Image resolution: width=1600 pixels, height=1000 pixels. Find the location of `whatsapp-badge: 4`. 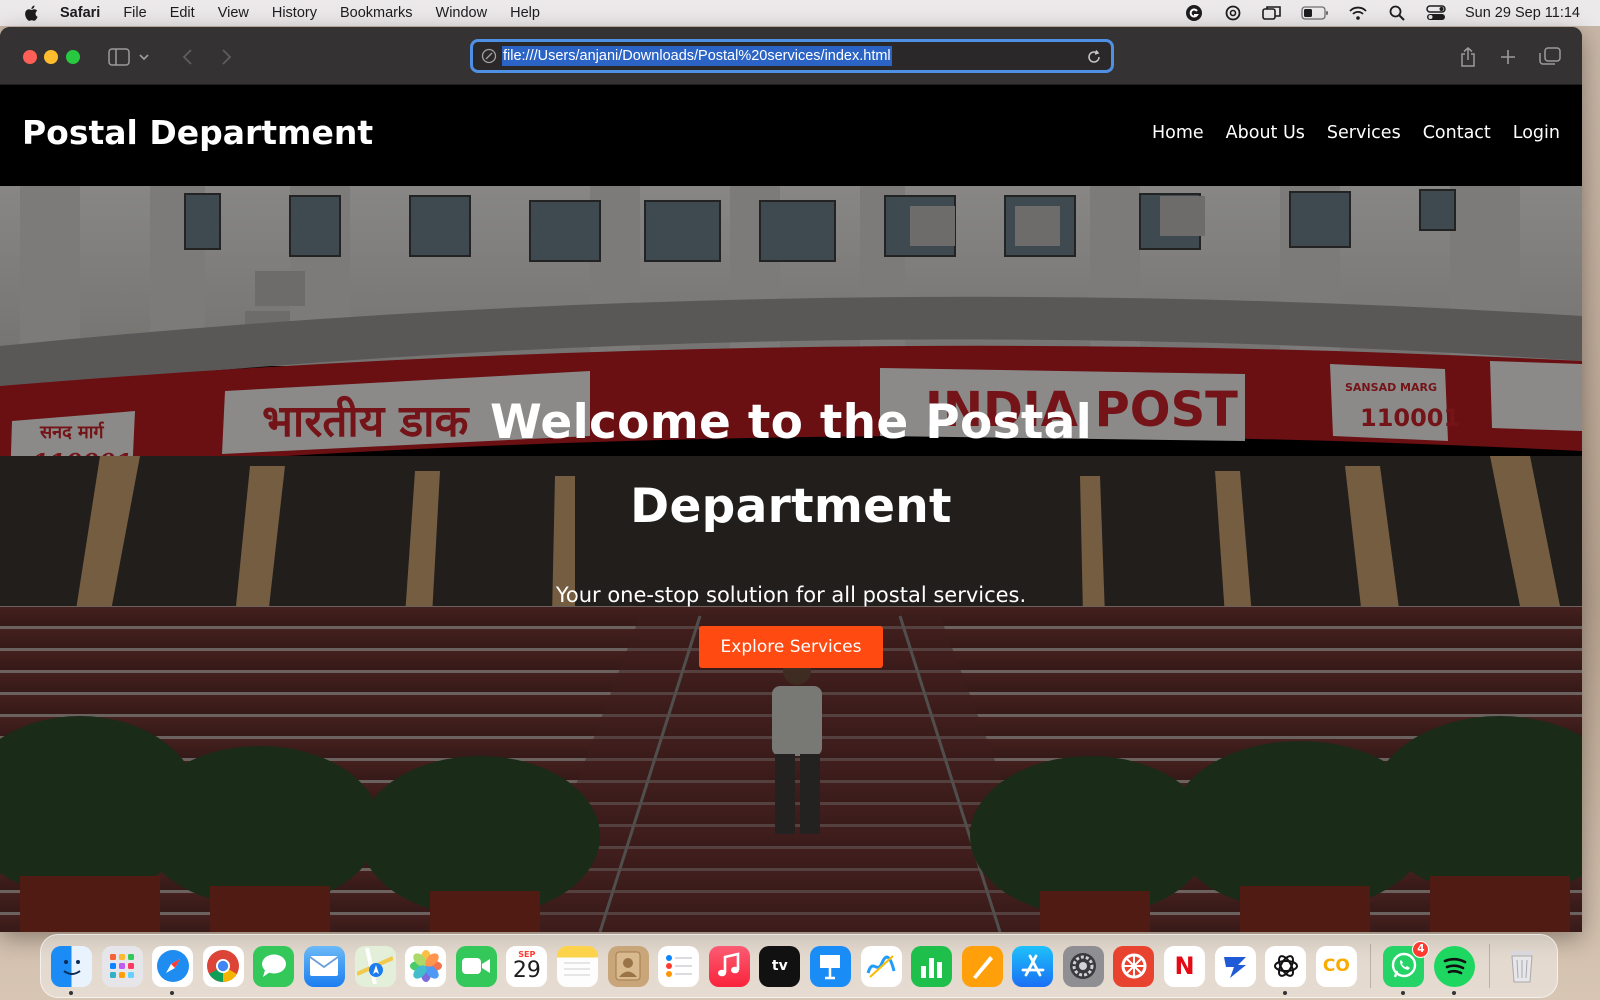

whatsapp-badge: 4 is located at coordinates (1421, 949).